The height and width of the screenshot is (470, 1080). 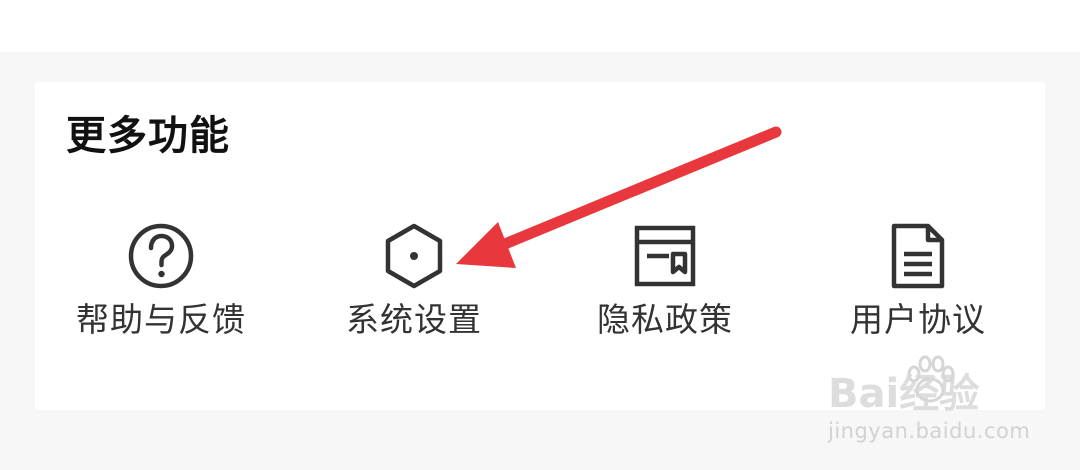 What do you see at coordinates (161, 319) in the screenshot?
I see `feature-label: 帮助与反馈` at bounding box center [161, 319].